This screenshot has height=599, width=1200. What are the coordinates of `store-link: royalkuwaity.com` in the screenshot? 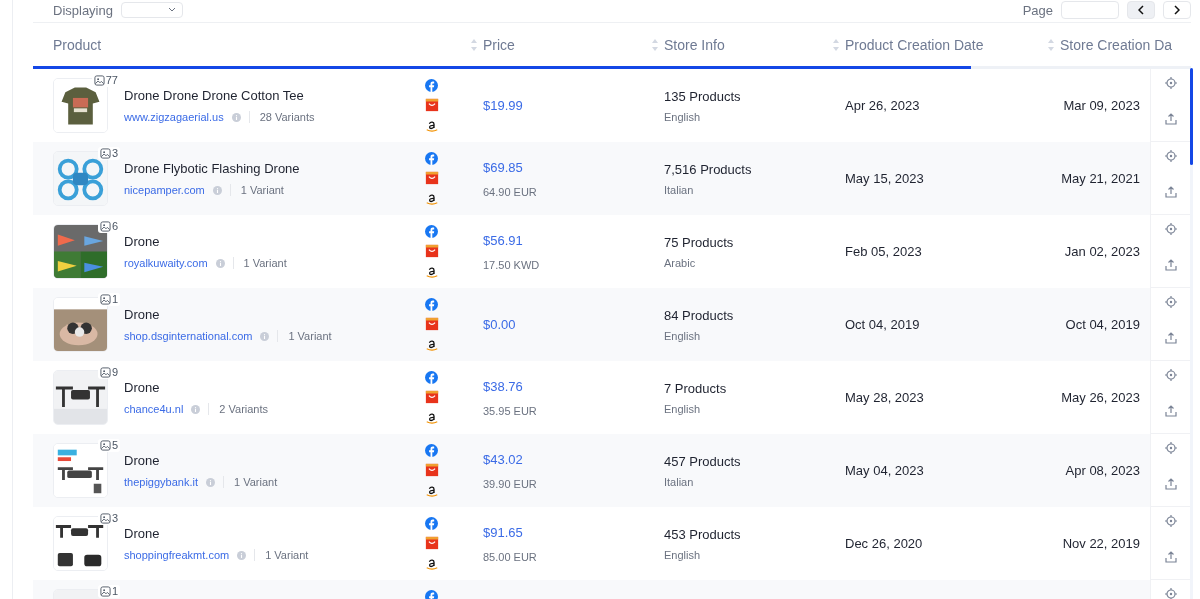 It's located at (166, 263).